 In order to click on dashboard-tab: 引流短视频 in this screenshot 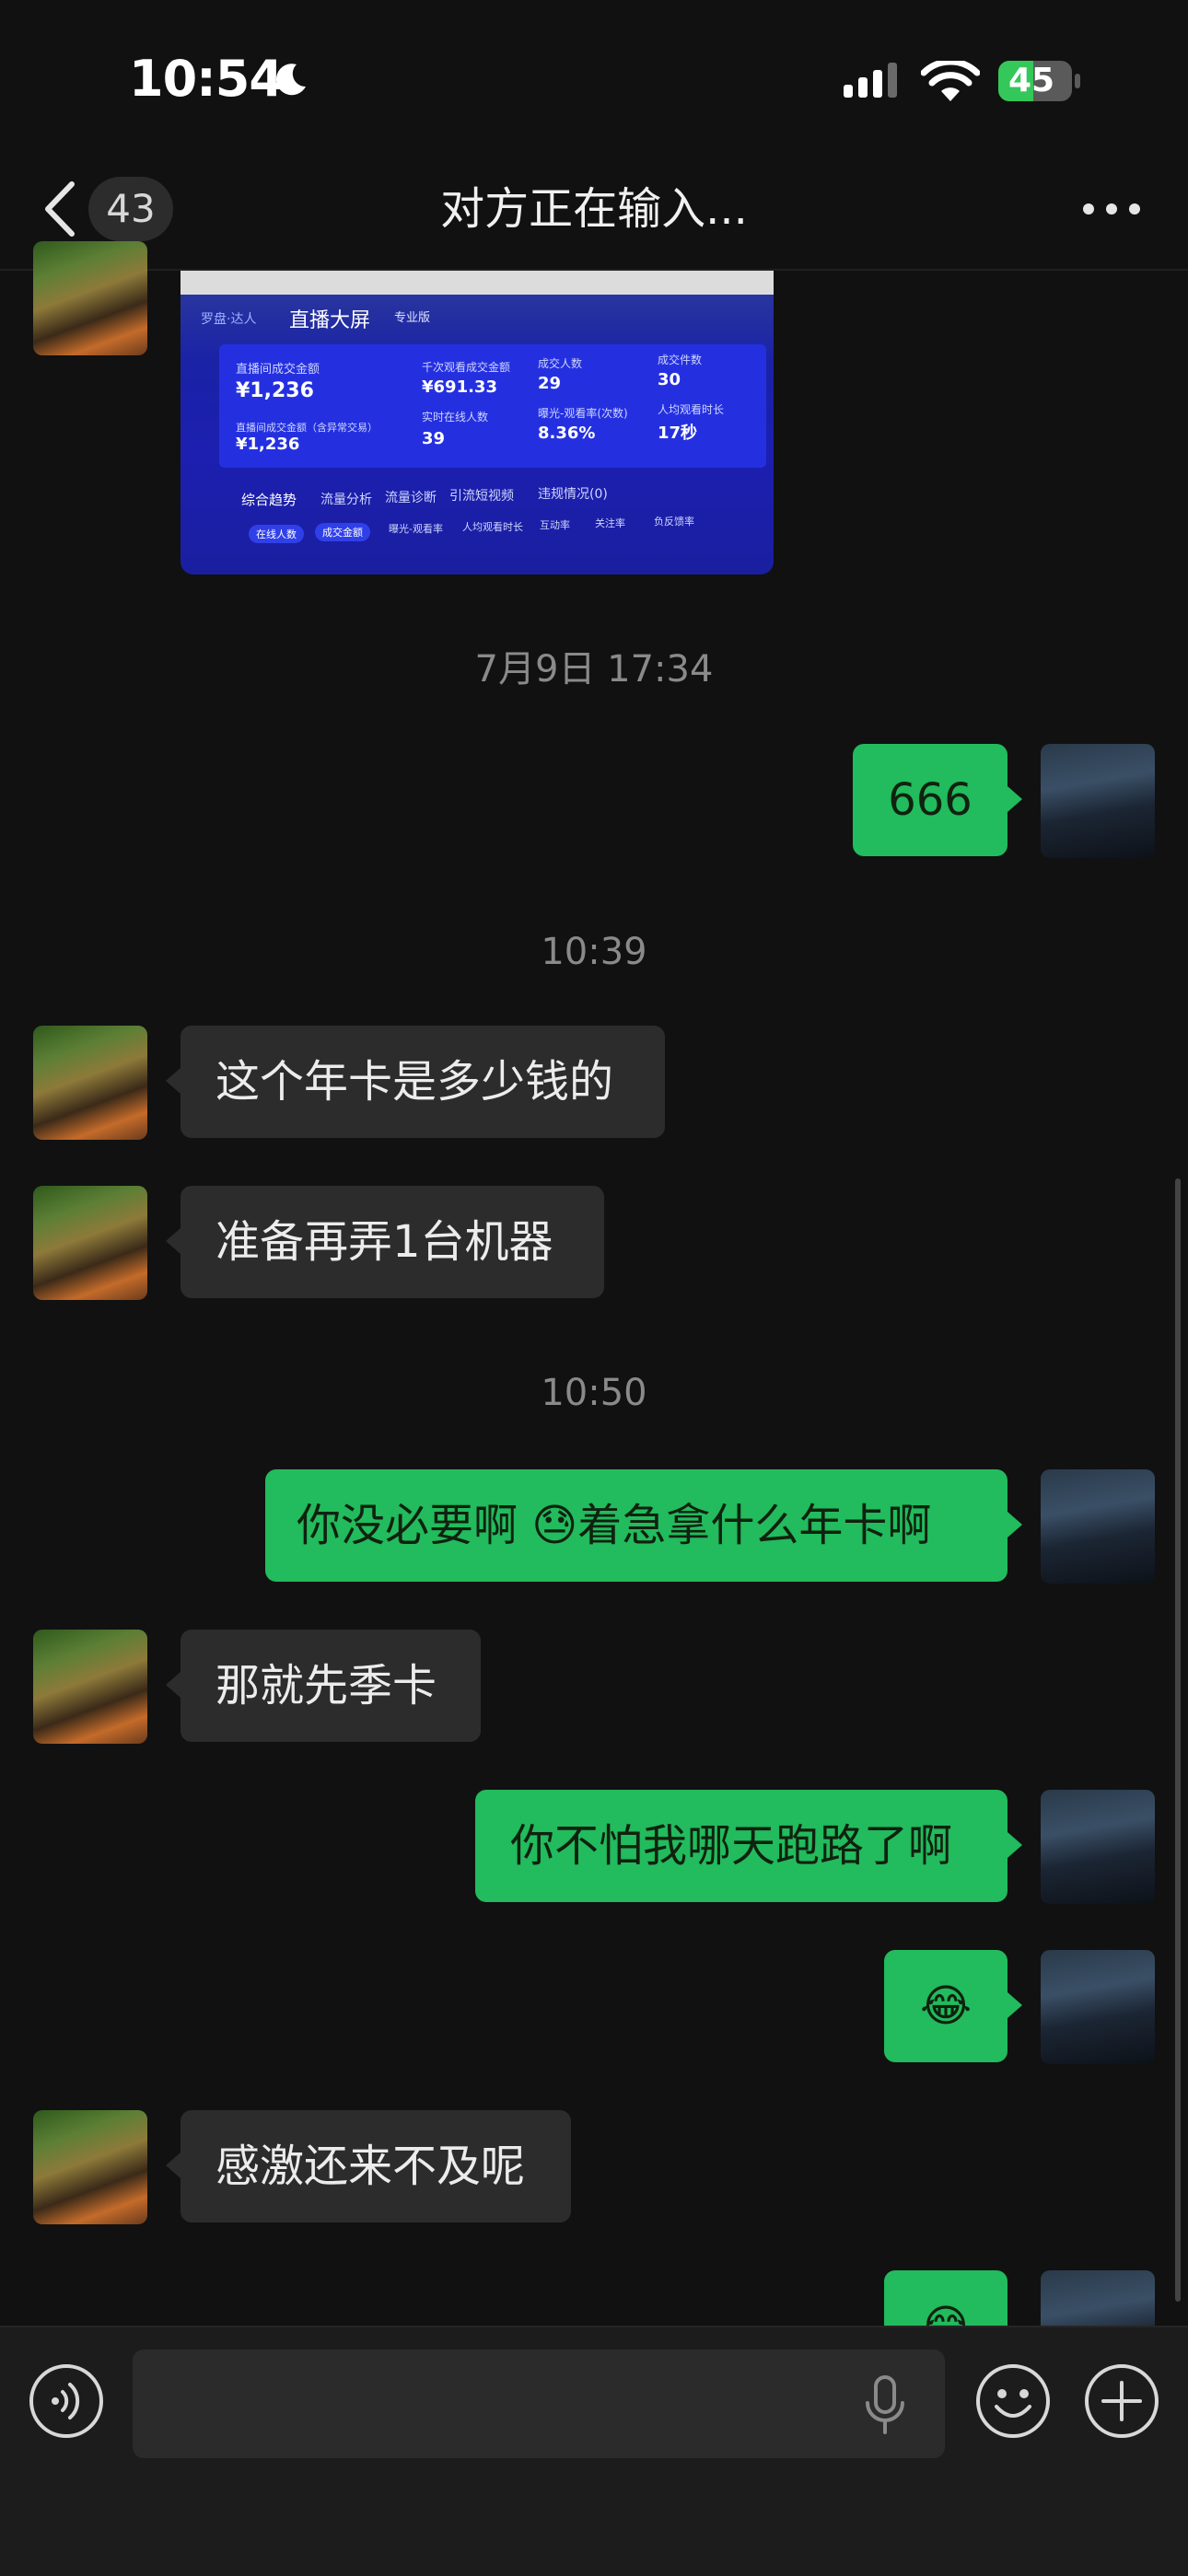, I will do `click(482, 496)`.